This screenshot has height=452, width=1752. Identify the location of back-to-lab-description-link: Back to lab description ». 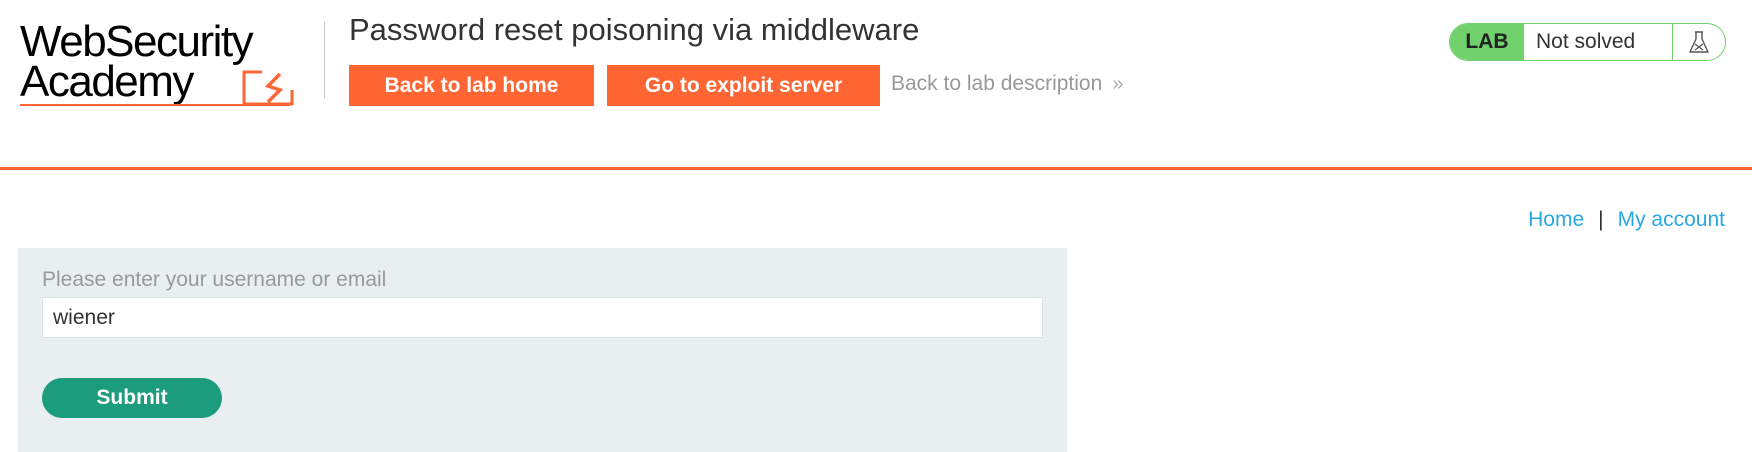
(1007, 84).